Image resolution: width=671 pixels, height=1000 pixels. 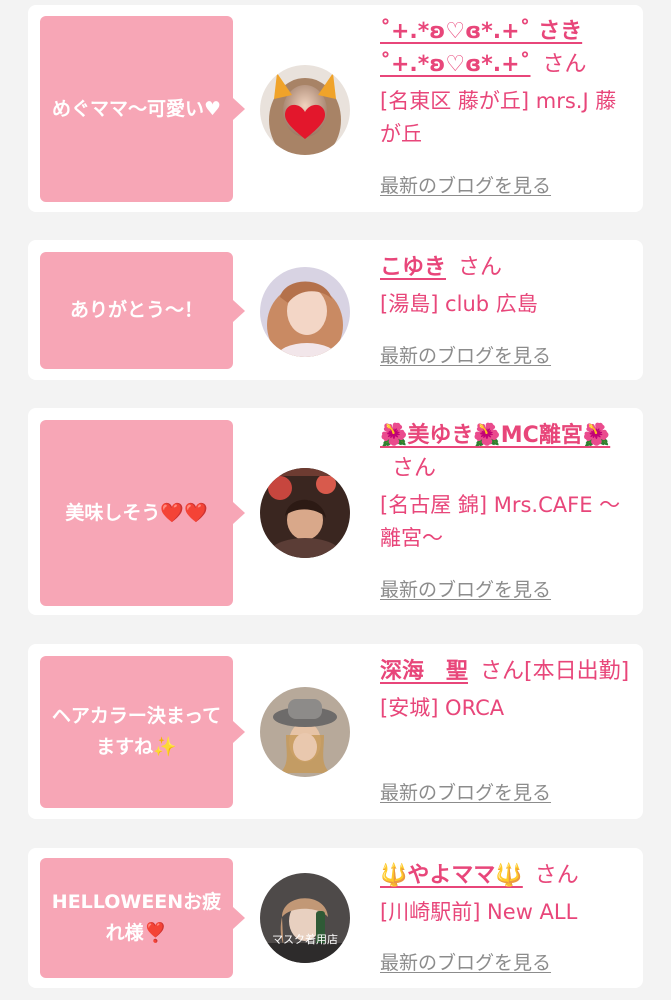 I want to click on user-info: こゆき さん [湯島] club 広島, so click(x=505, y=286).